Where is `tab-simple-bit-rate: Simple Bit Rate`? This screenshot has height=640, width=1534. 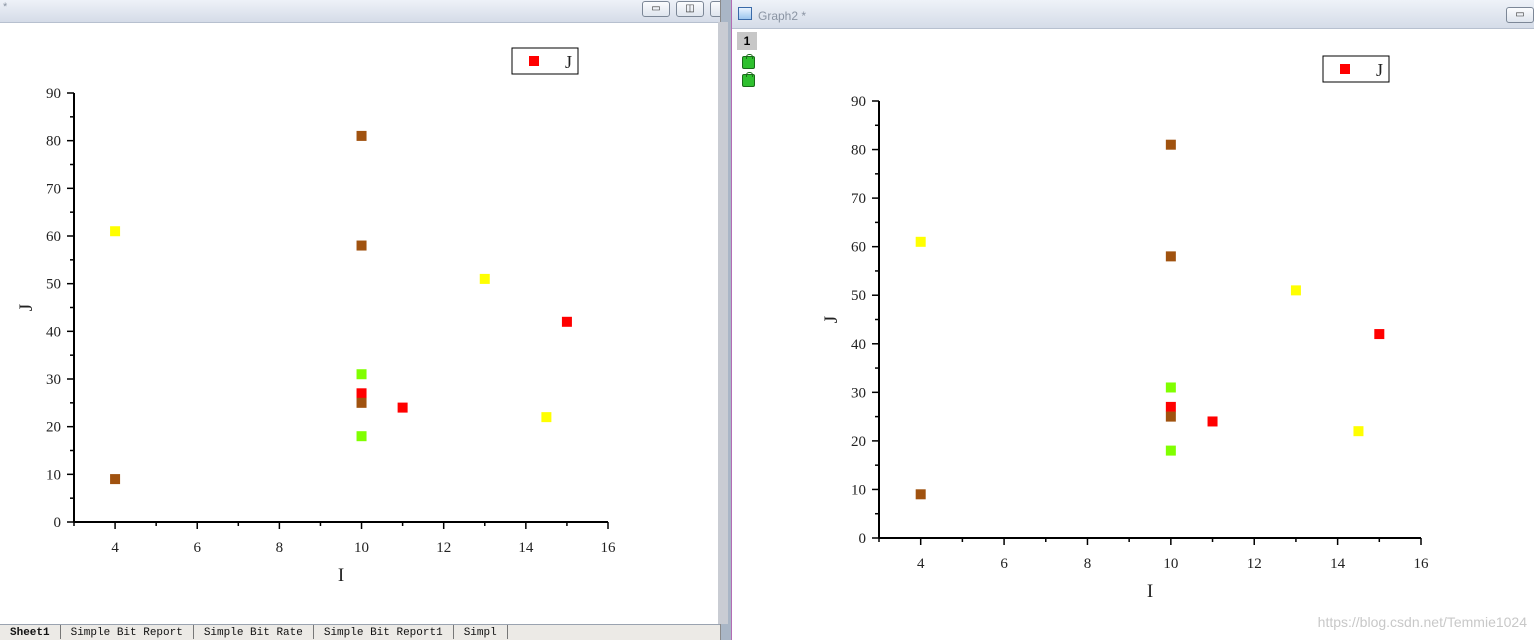
tab-simple-bit-rate: Simple Bit Rate is located at coordinates (254, 632).